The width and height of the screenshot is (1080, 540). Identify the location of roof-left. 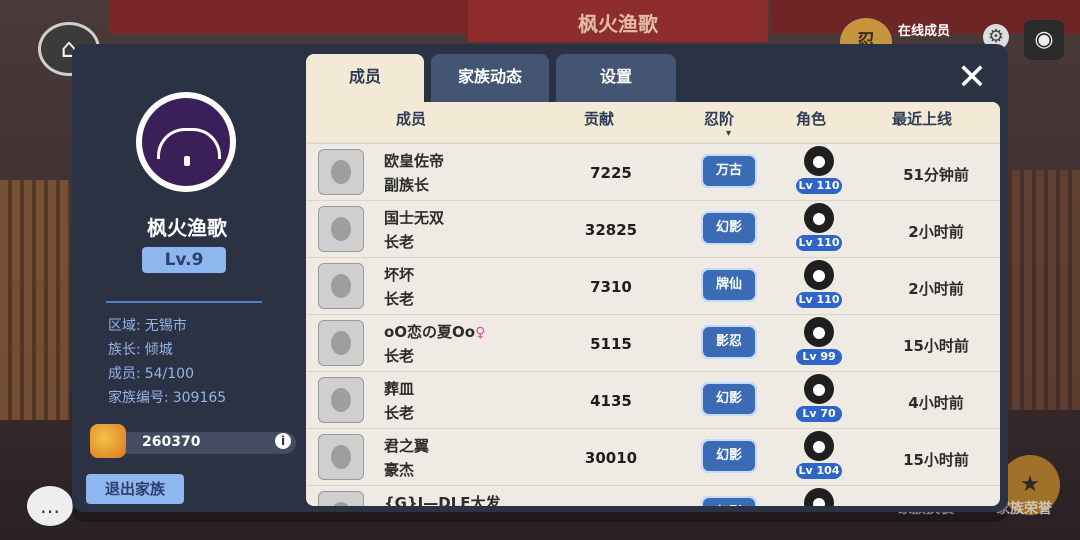
(290, 17).